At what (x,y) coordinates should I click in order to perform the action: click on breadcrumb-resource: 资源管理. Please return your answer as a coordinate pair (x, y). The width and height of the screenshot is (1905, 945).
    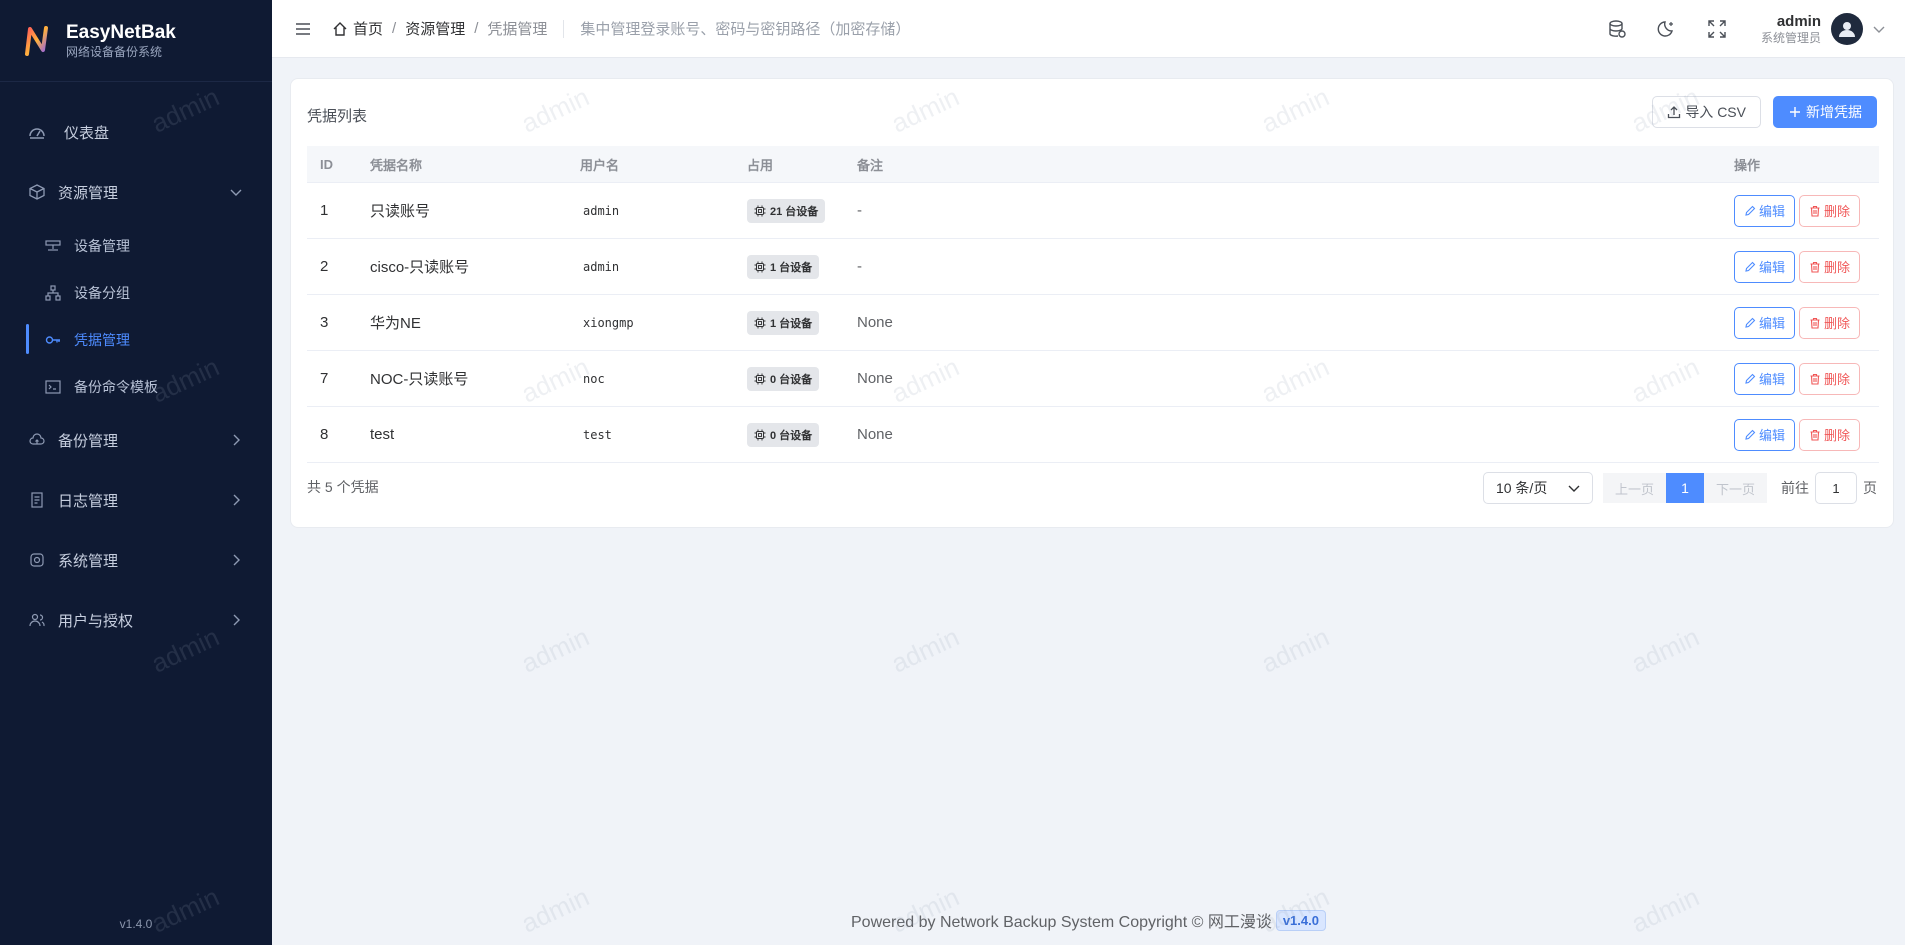
    Looking at the image, I should click on (435, 28).